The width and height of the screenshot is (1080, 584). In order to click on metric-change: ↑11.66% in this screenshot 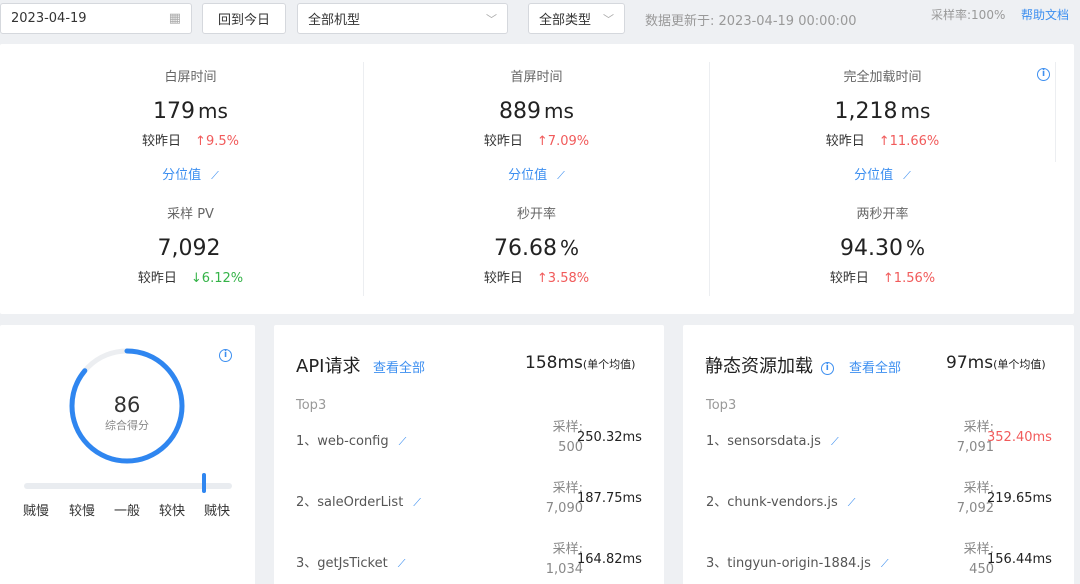, I will do `click(909, 141)`.